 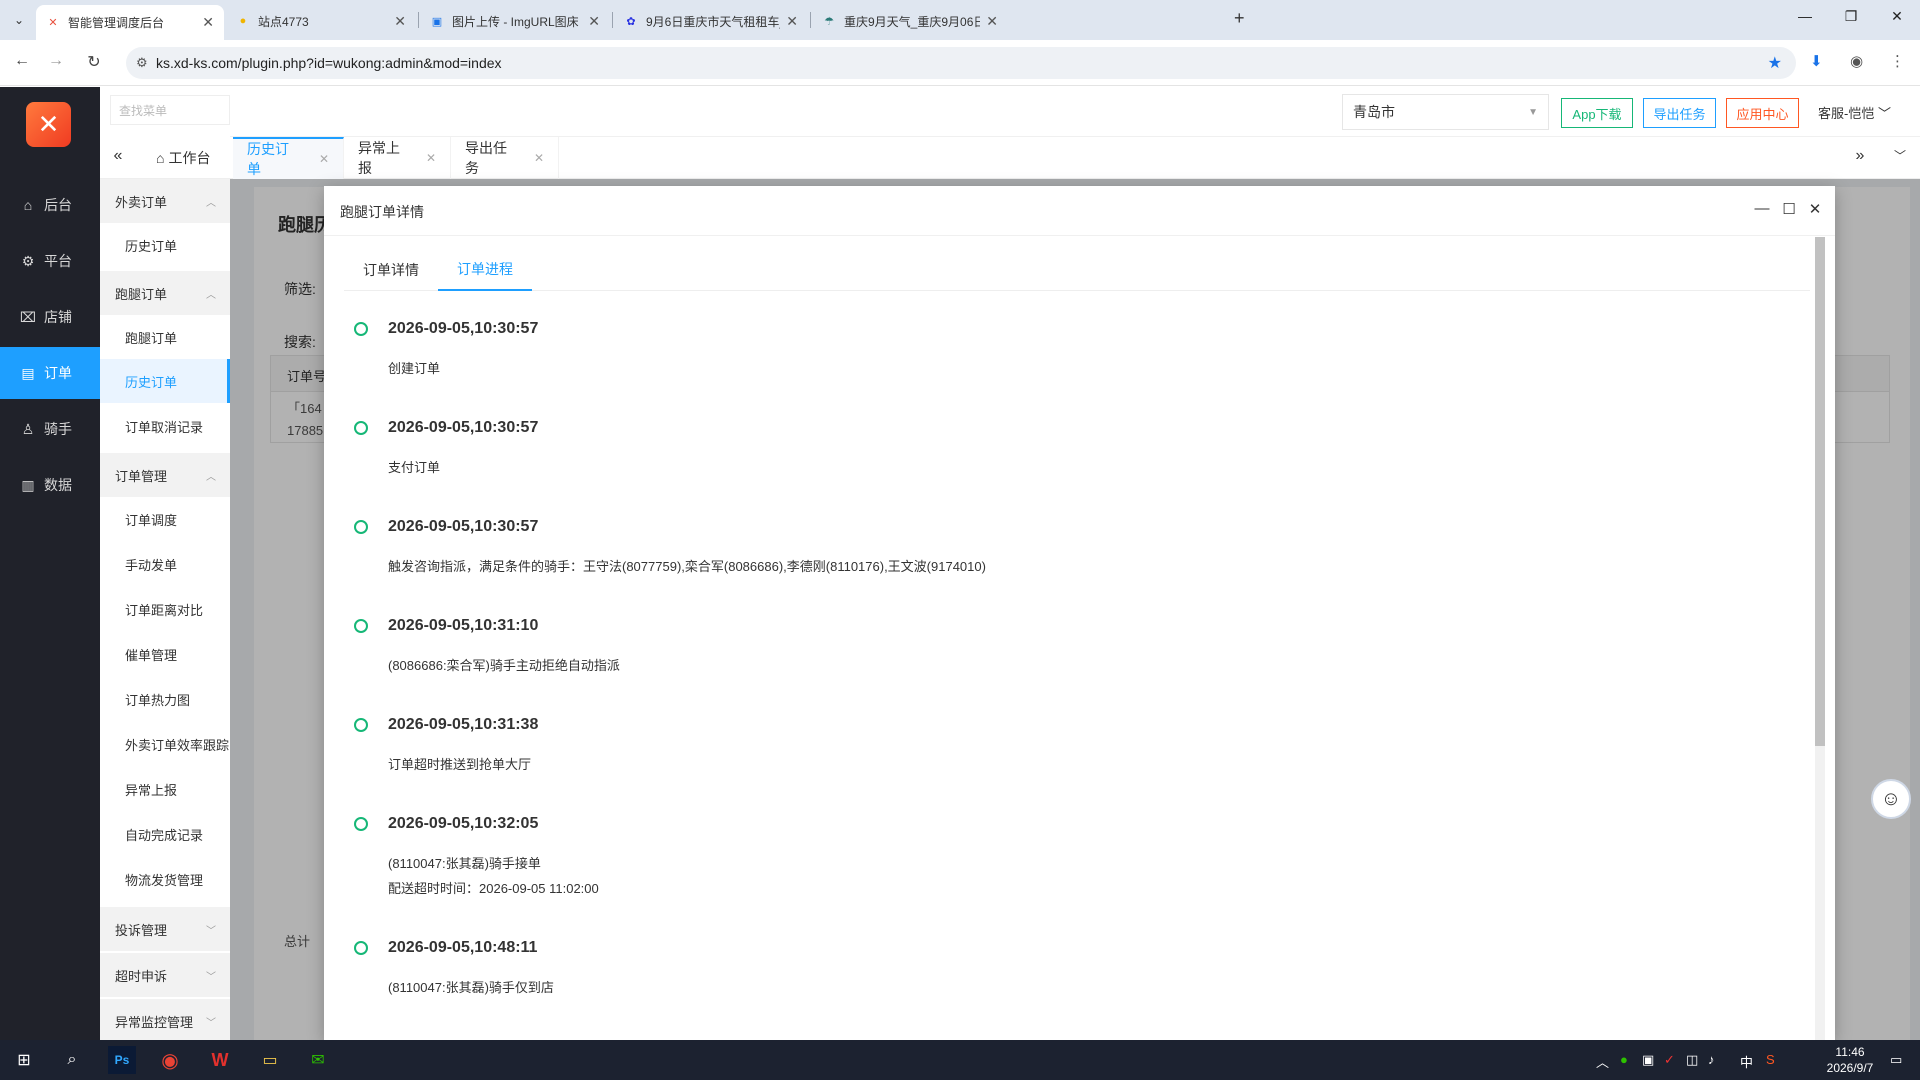 I want to click on bookmark-star-icon: ★, so click(x=1775, y=63).